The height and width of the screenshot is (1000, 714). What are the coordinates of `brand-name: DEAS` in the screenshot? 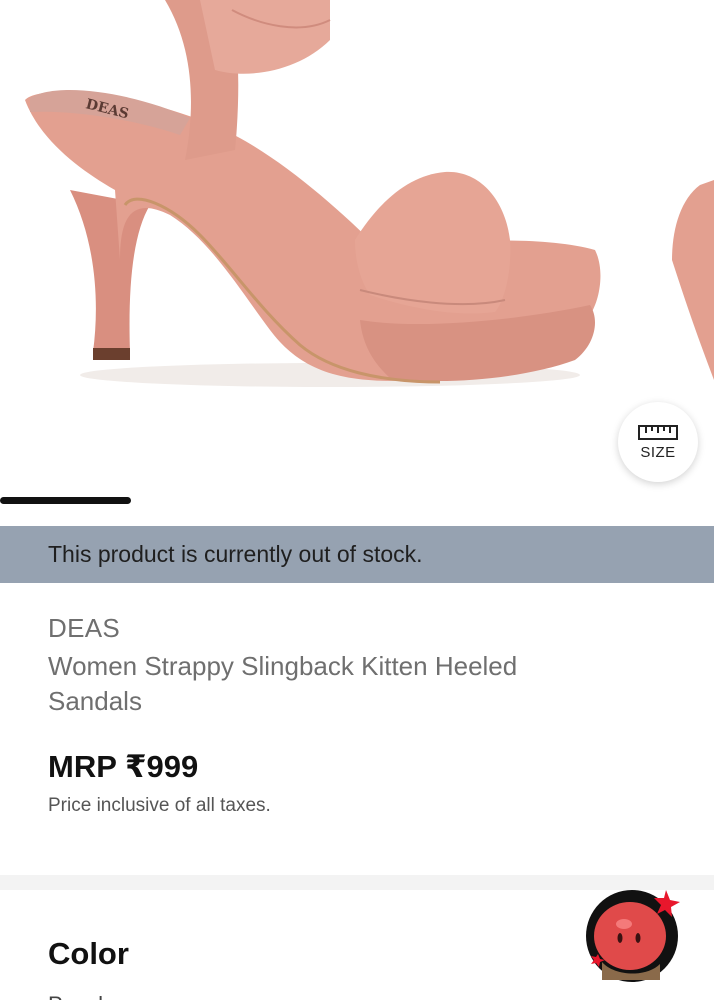 It's located at (84, 628).